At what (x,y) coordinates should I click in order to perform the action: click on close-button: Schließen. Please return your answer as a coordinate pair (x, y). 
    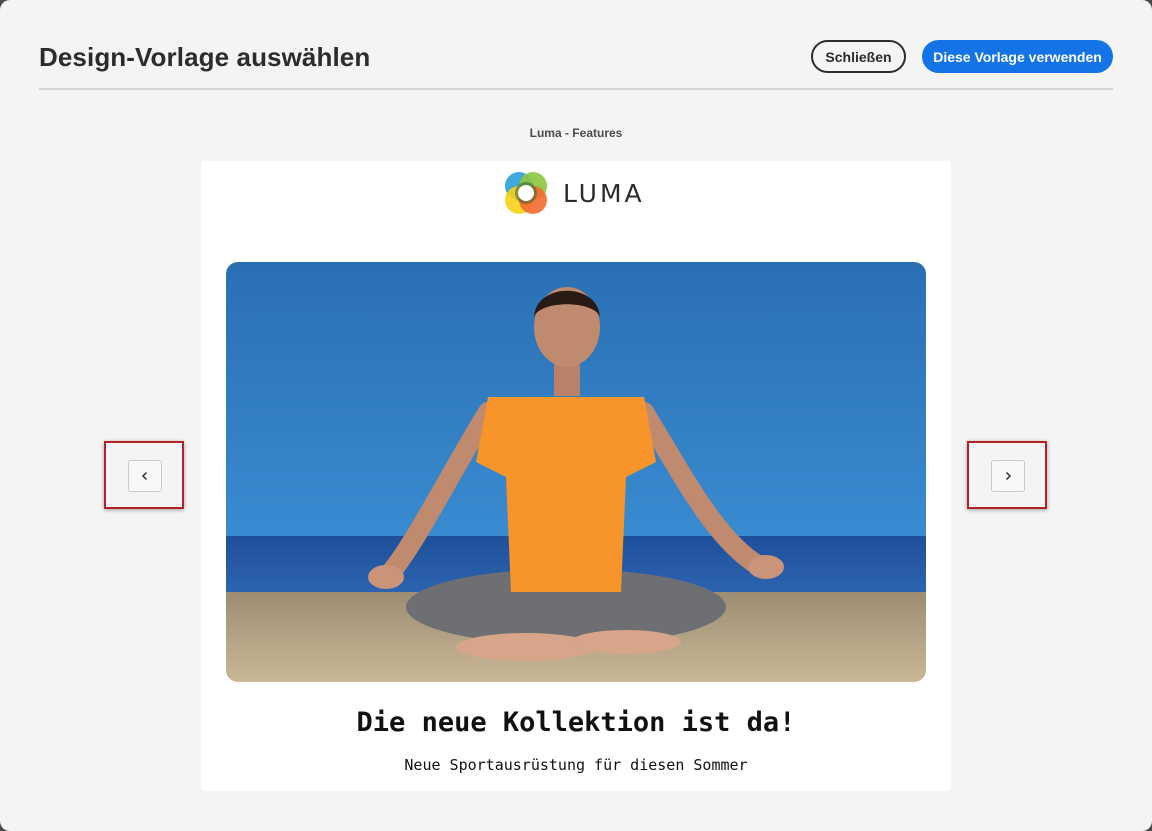
    Looking at the image, I should click on (858, 56).